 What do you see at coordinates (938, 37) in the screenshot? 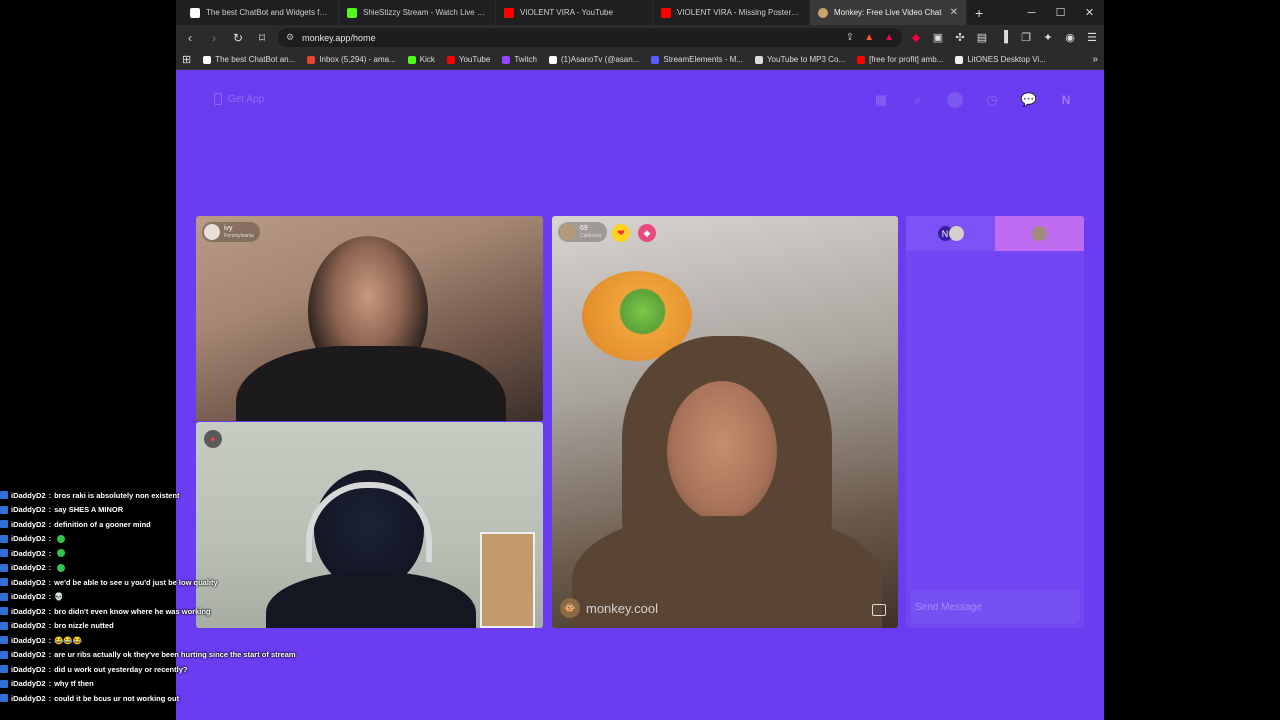
I see `wallet-icon: ▣` at bounding box center [938, 37].